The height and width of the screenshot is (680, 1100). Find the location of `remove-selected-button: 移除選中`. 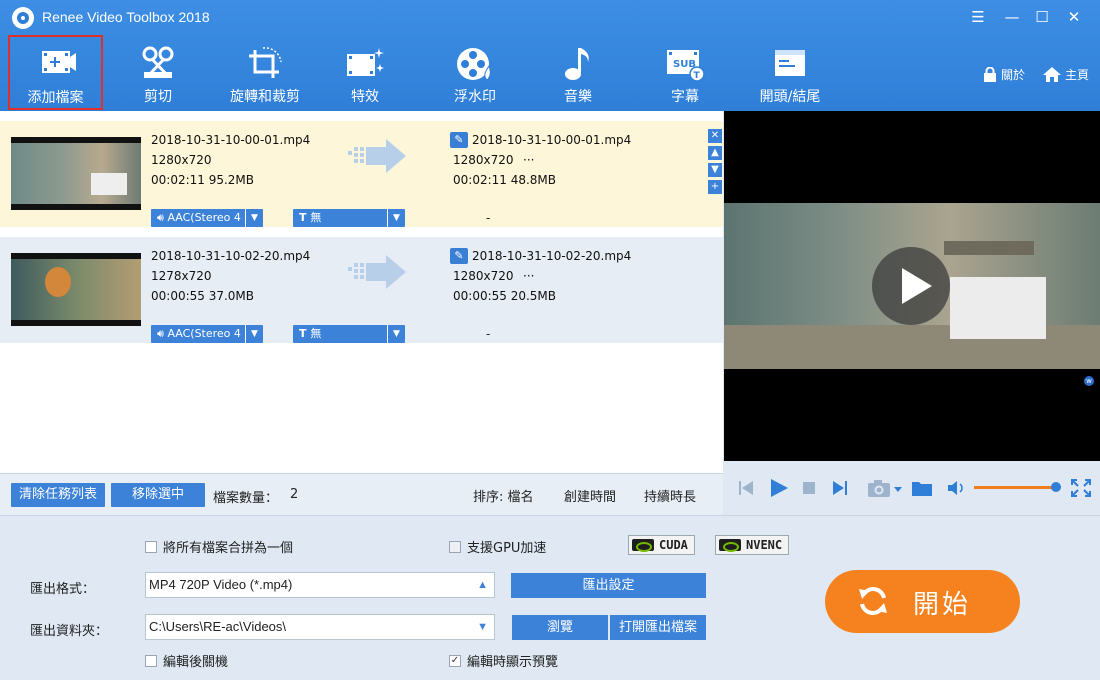

remove-selected-button: 移除選中 is located at coordinates (158, 495).